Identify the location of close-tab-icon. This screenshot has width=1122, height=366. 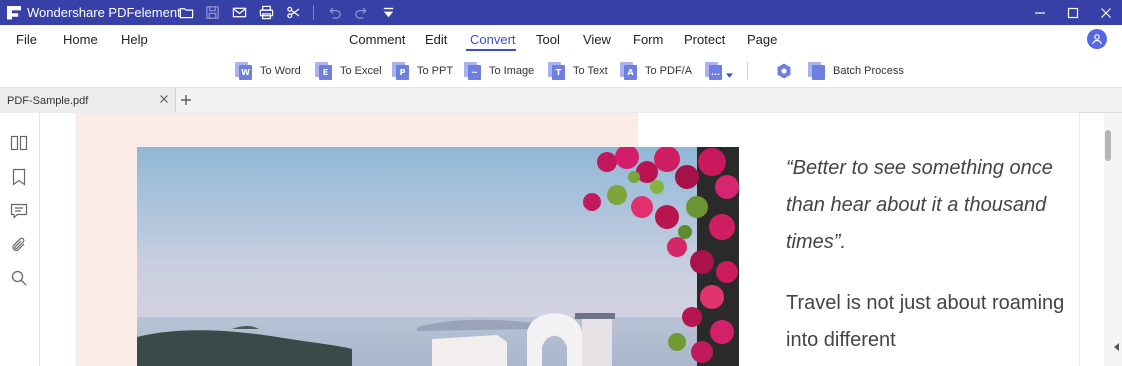
(164, 99).